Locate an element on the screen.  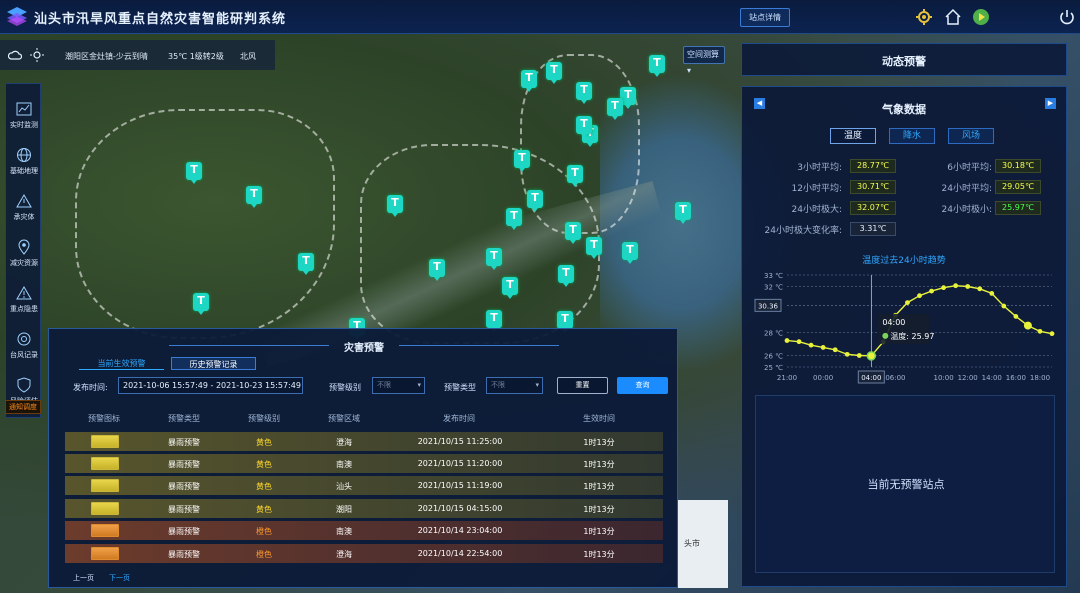
warning-type-select: 不限 is located at coordinates (514, 385).